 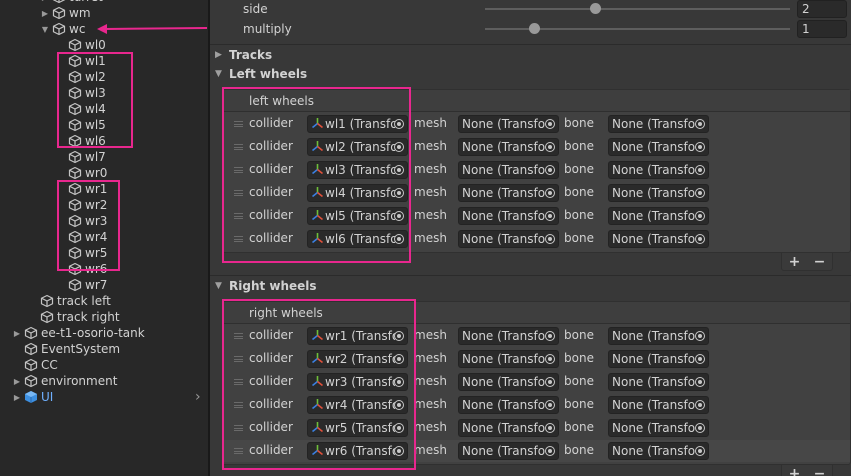 I want to click on right-wheels-list-header: right wheels, so click(x=536, y=313).